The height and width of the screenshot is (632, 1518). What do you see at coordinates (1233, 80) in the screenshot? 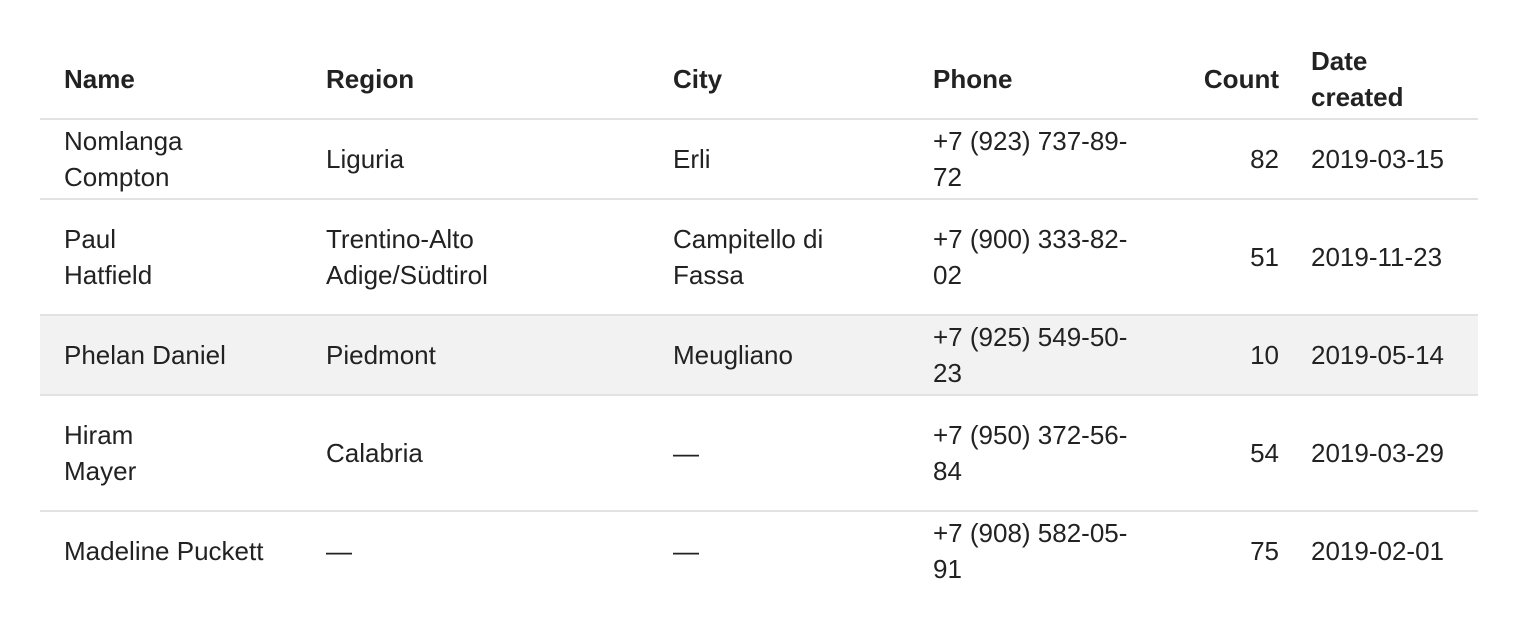
I see `column-header-count: Count` at bounding box center [1233, 80].